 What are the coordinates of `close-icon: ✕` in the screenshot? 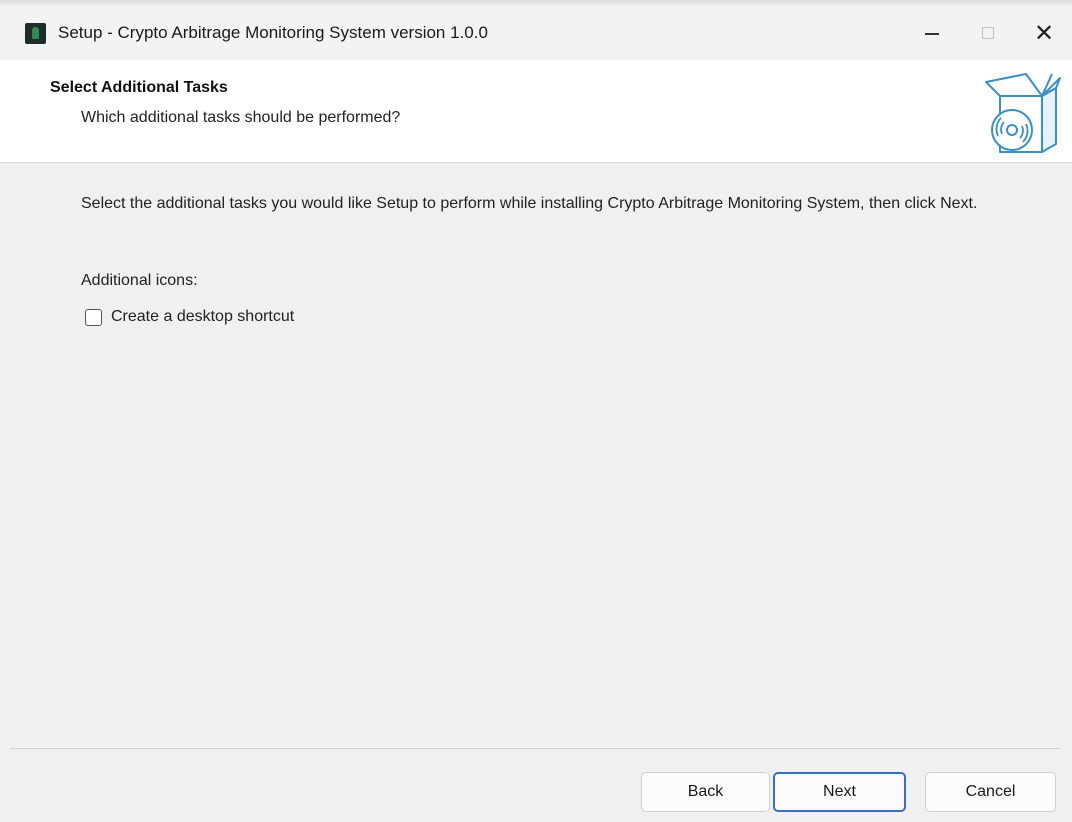 It's located at (1044, 33).